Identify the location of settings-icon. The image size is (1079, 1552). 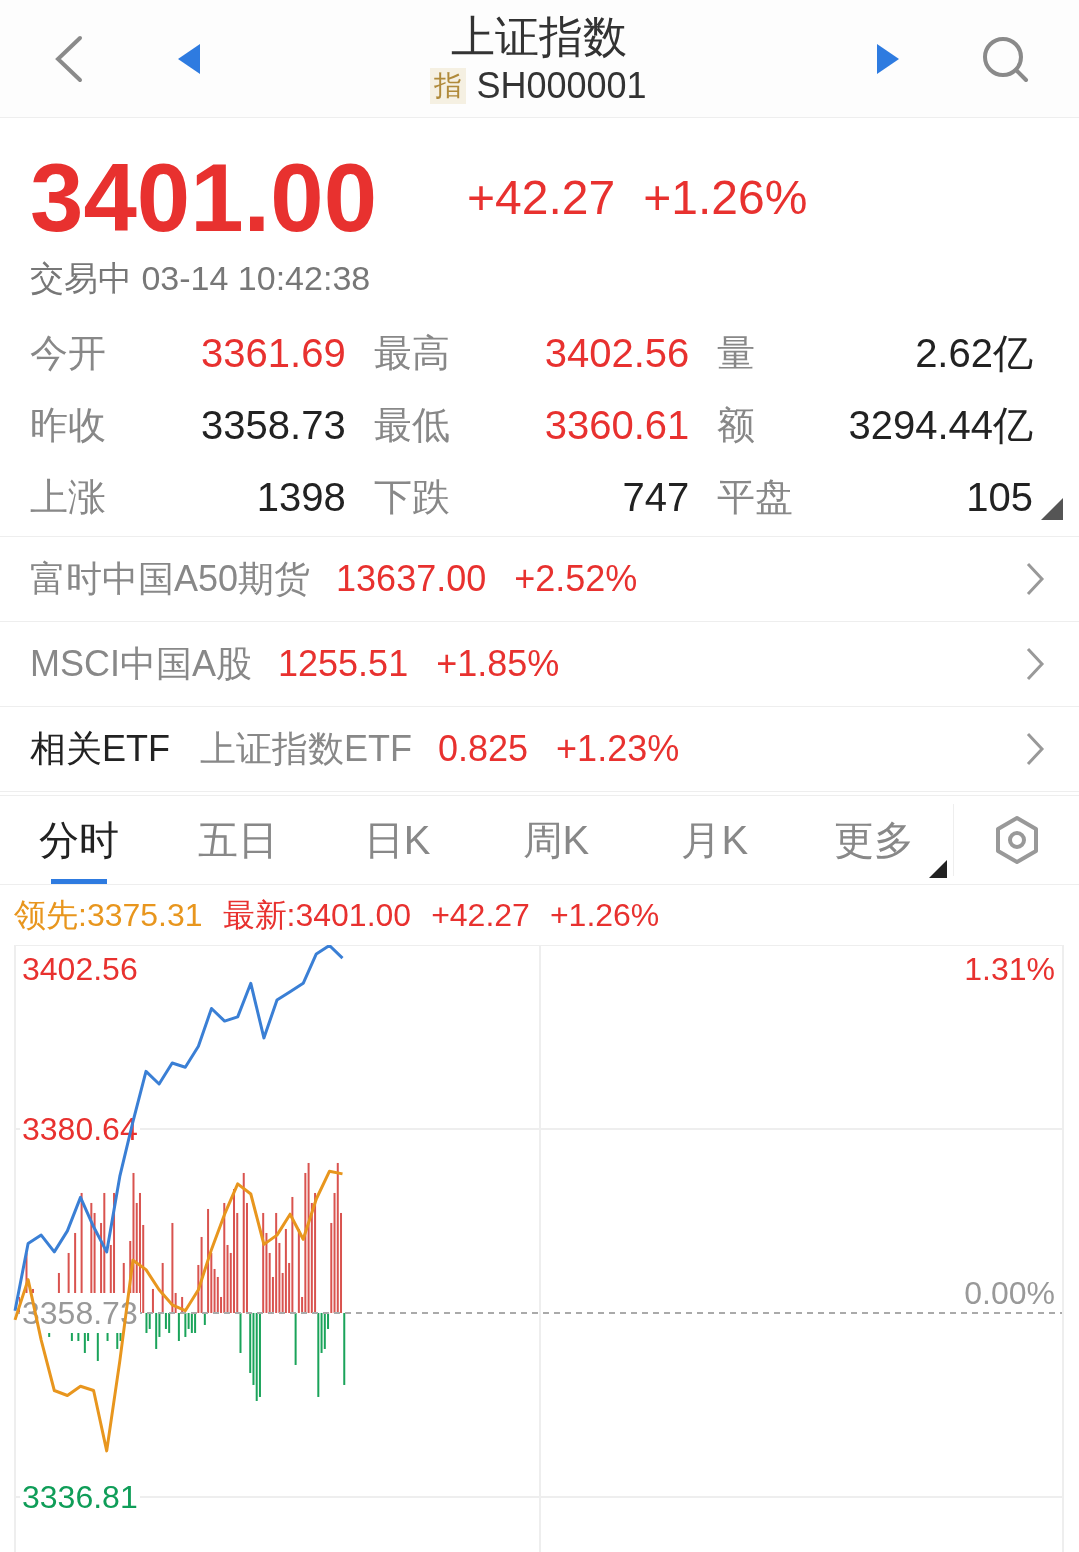
(1016, 840).